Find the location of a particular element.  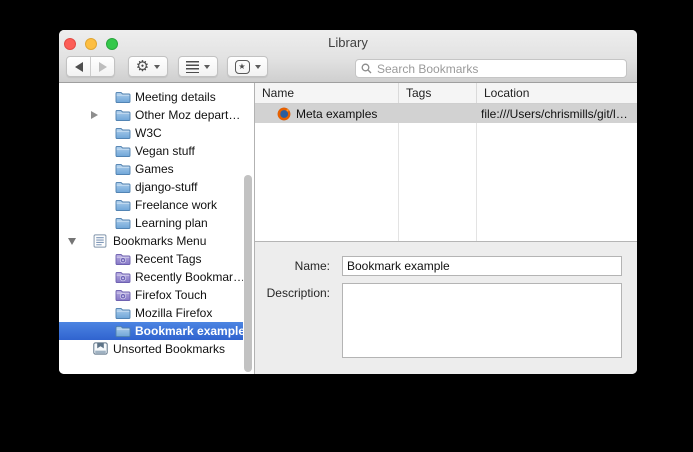

forward-icon is located at coordinates (102, 66).